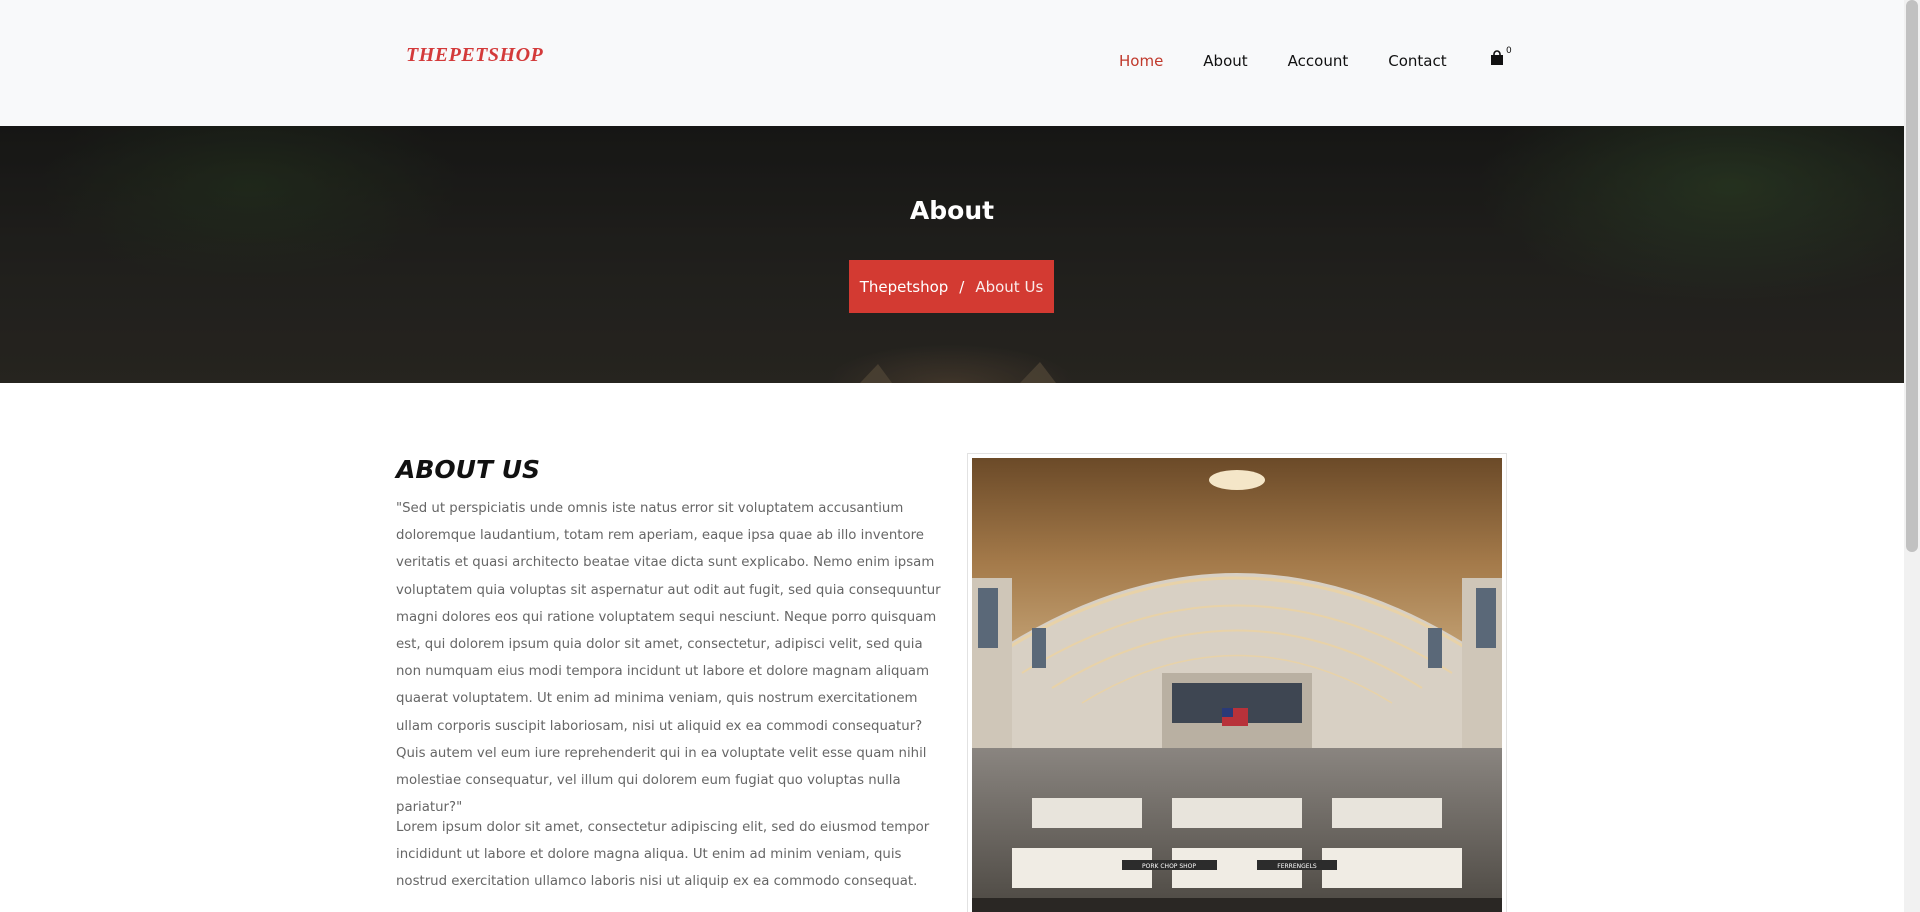 This screenshot has height=912, width=1920. What do you see at coordinates (468, 469) in the screenshot?
I see `about-heading: ABOUT US` at bounding box center [468, 469].